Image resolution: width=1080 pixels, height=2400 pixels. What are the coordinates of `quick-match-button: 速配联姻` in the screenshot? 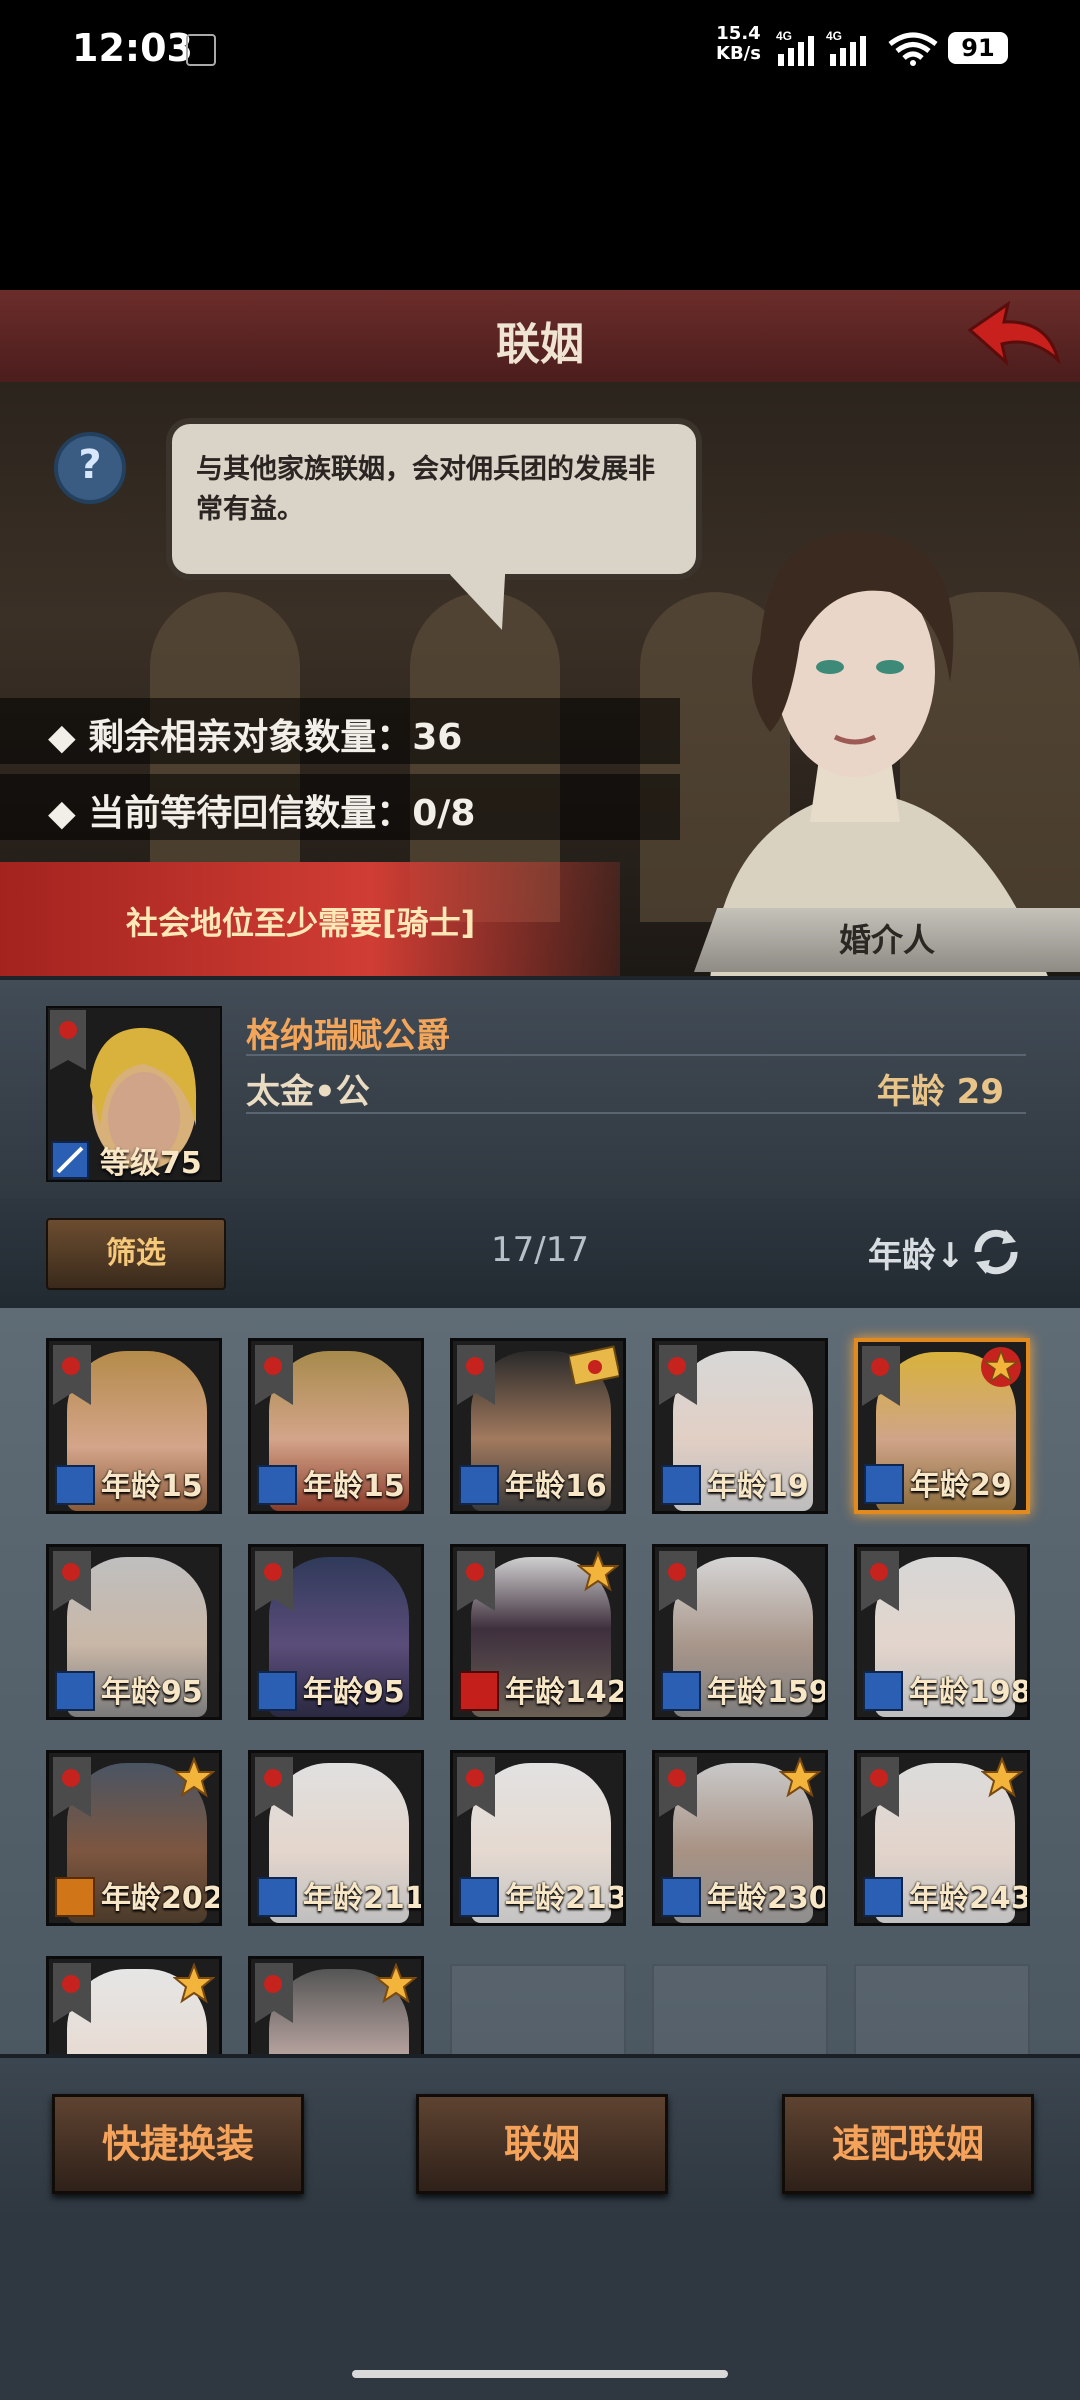 It's located at (908, 2144).